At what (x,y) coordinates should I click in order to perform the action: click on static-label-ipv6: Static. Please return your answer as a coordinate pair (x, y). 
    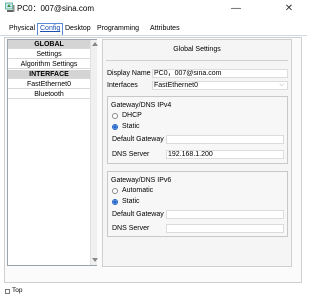
    Looking at the image, I should click on (131, 201).